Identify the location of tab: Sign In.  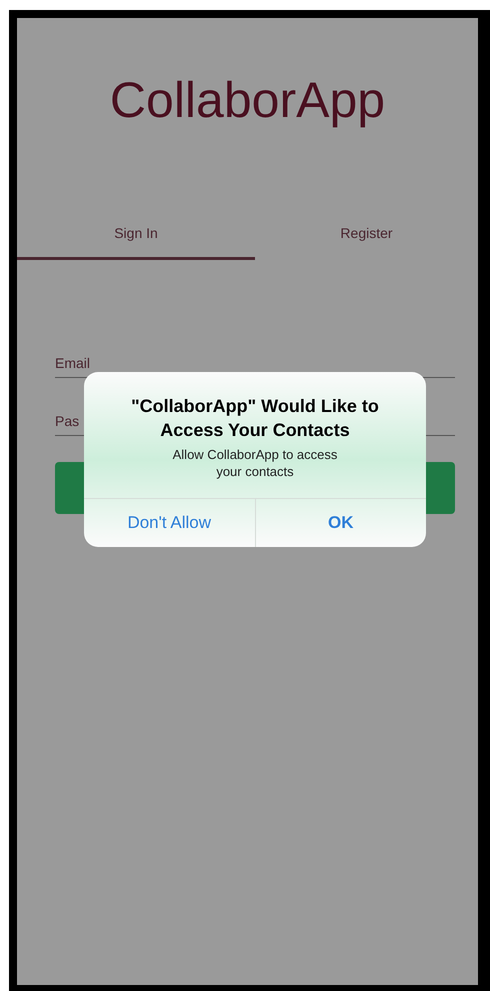
(136, 235).